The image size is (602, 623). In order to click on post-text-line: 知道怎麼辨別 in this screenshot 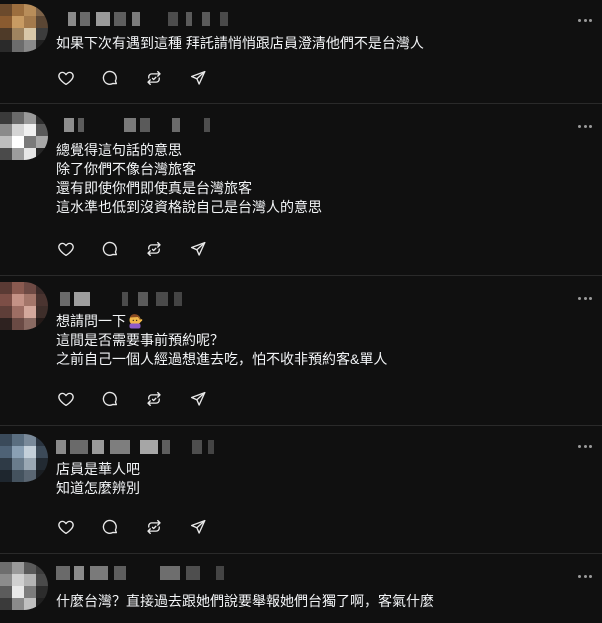, I will do `click(98, 488)`.